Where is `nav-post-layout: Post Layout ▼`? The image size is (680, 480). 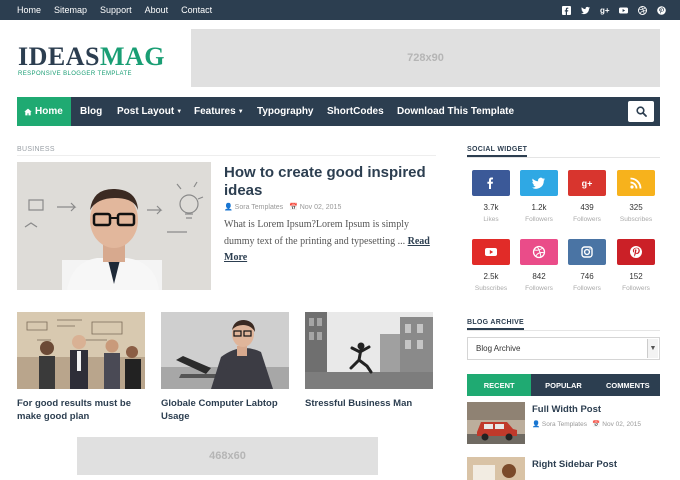
nav-post-layout: Post Layout ▼ is located at coordinates (149, 111).